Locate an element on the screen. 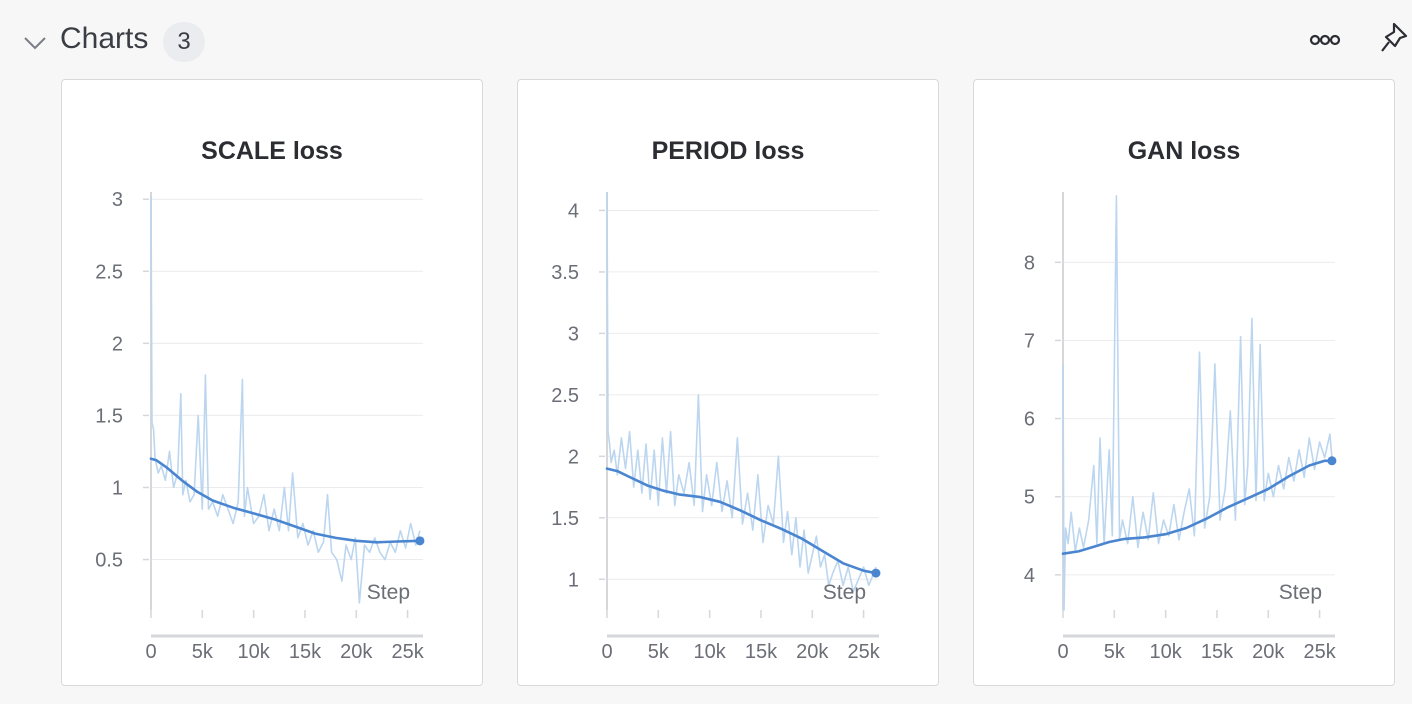 The image size is (1412, 704). y-tick-label: 5 is located at coordinates (1029, 498).